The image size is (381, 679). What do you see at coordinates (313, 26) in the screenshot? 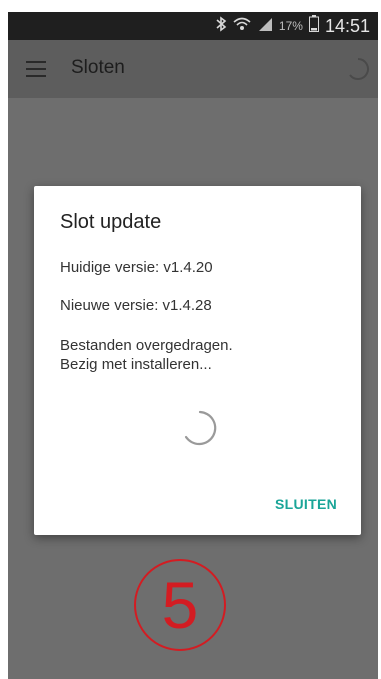
I see `battery-icon` at bounding box center [313, 26].